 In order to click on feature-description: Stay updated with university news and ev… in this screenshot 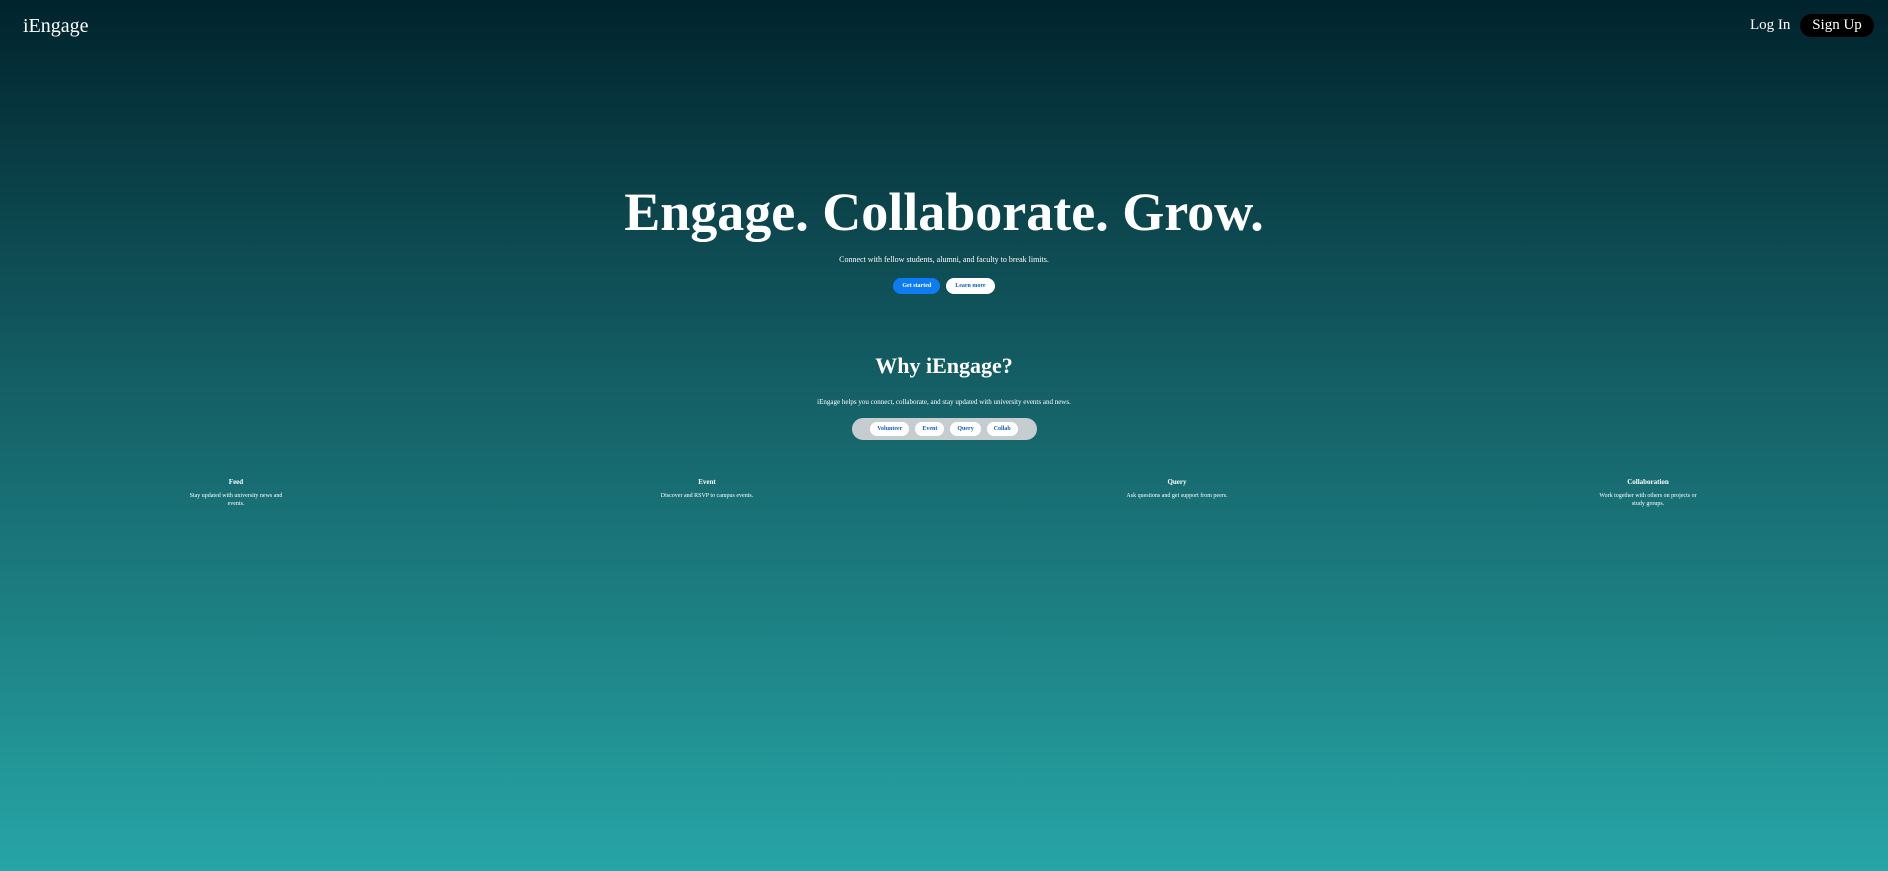, I will do `click(236, 500)`.